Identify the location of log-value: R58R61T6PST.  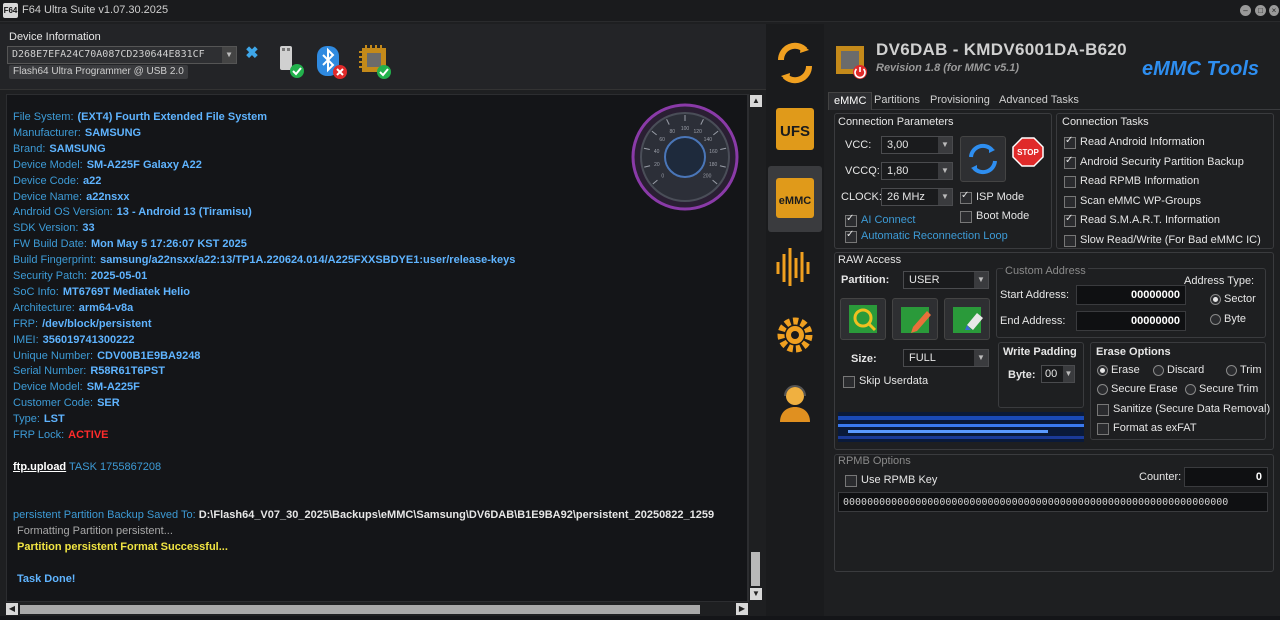
(127, 371).